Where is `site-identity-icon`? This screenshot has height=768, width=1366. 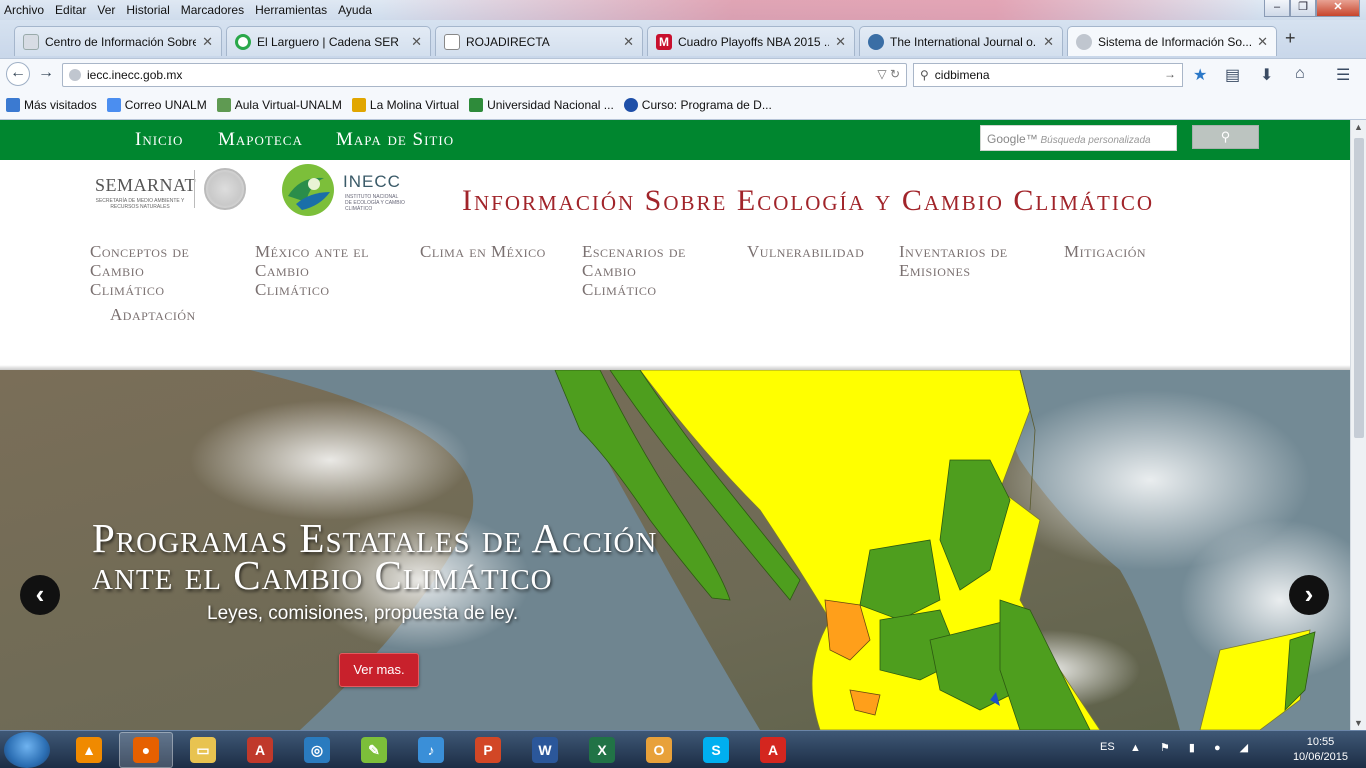 site-identity-icon is located at coordinates (75, 75).